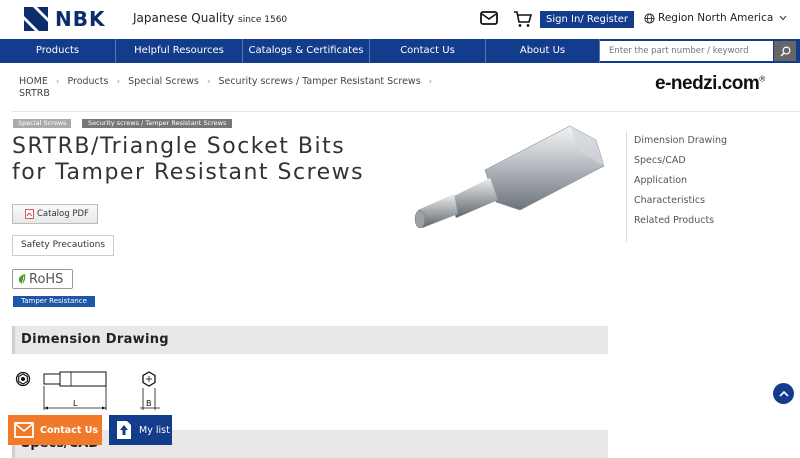  Describe the element at coordinates (310, 340) in the screenshot. I see `section-header-dimension-drawing: Dimension Drawing` at that location.